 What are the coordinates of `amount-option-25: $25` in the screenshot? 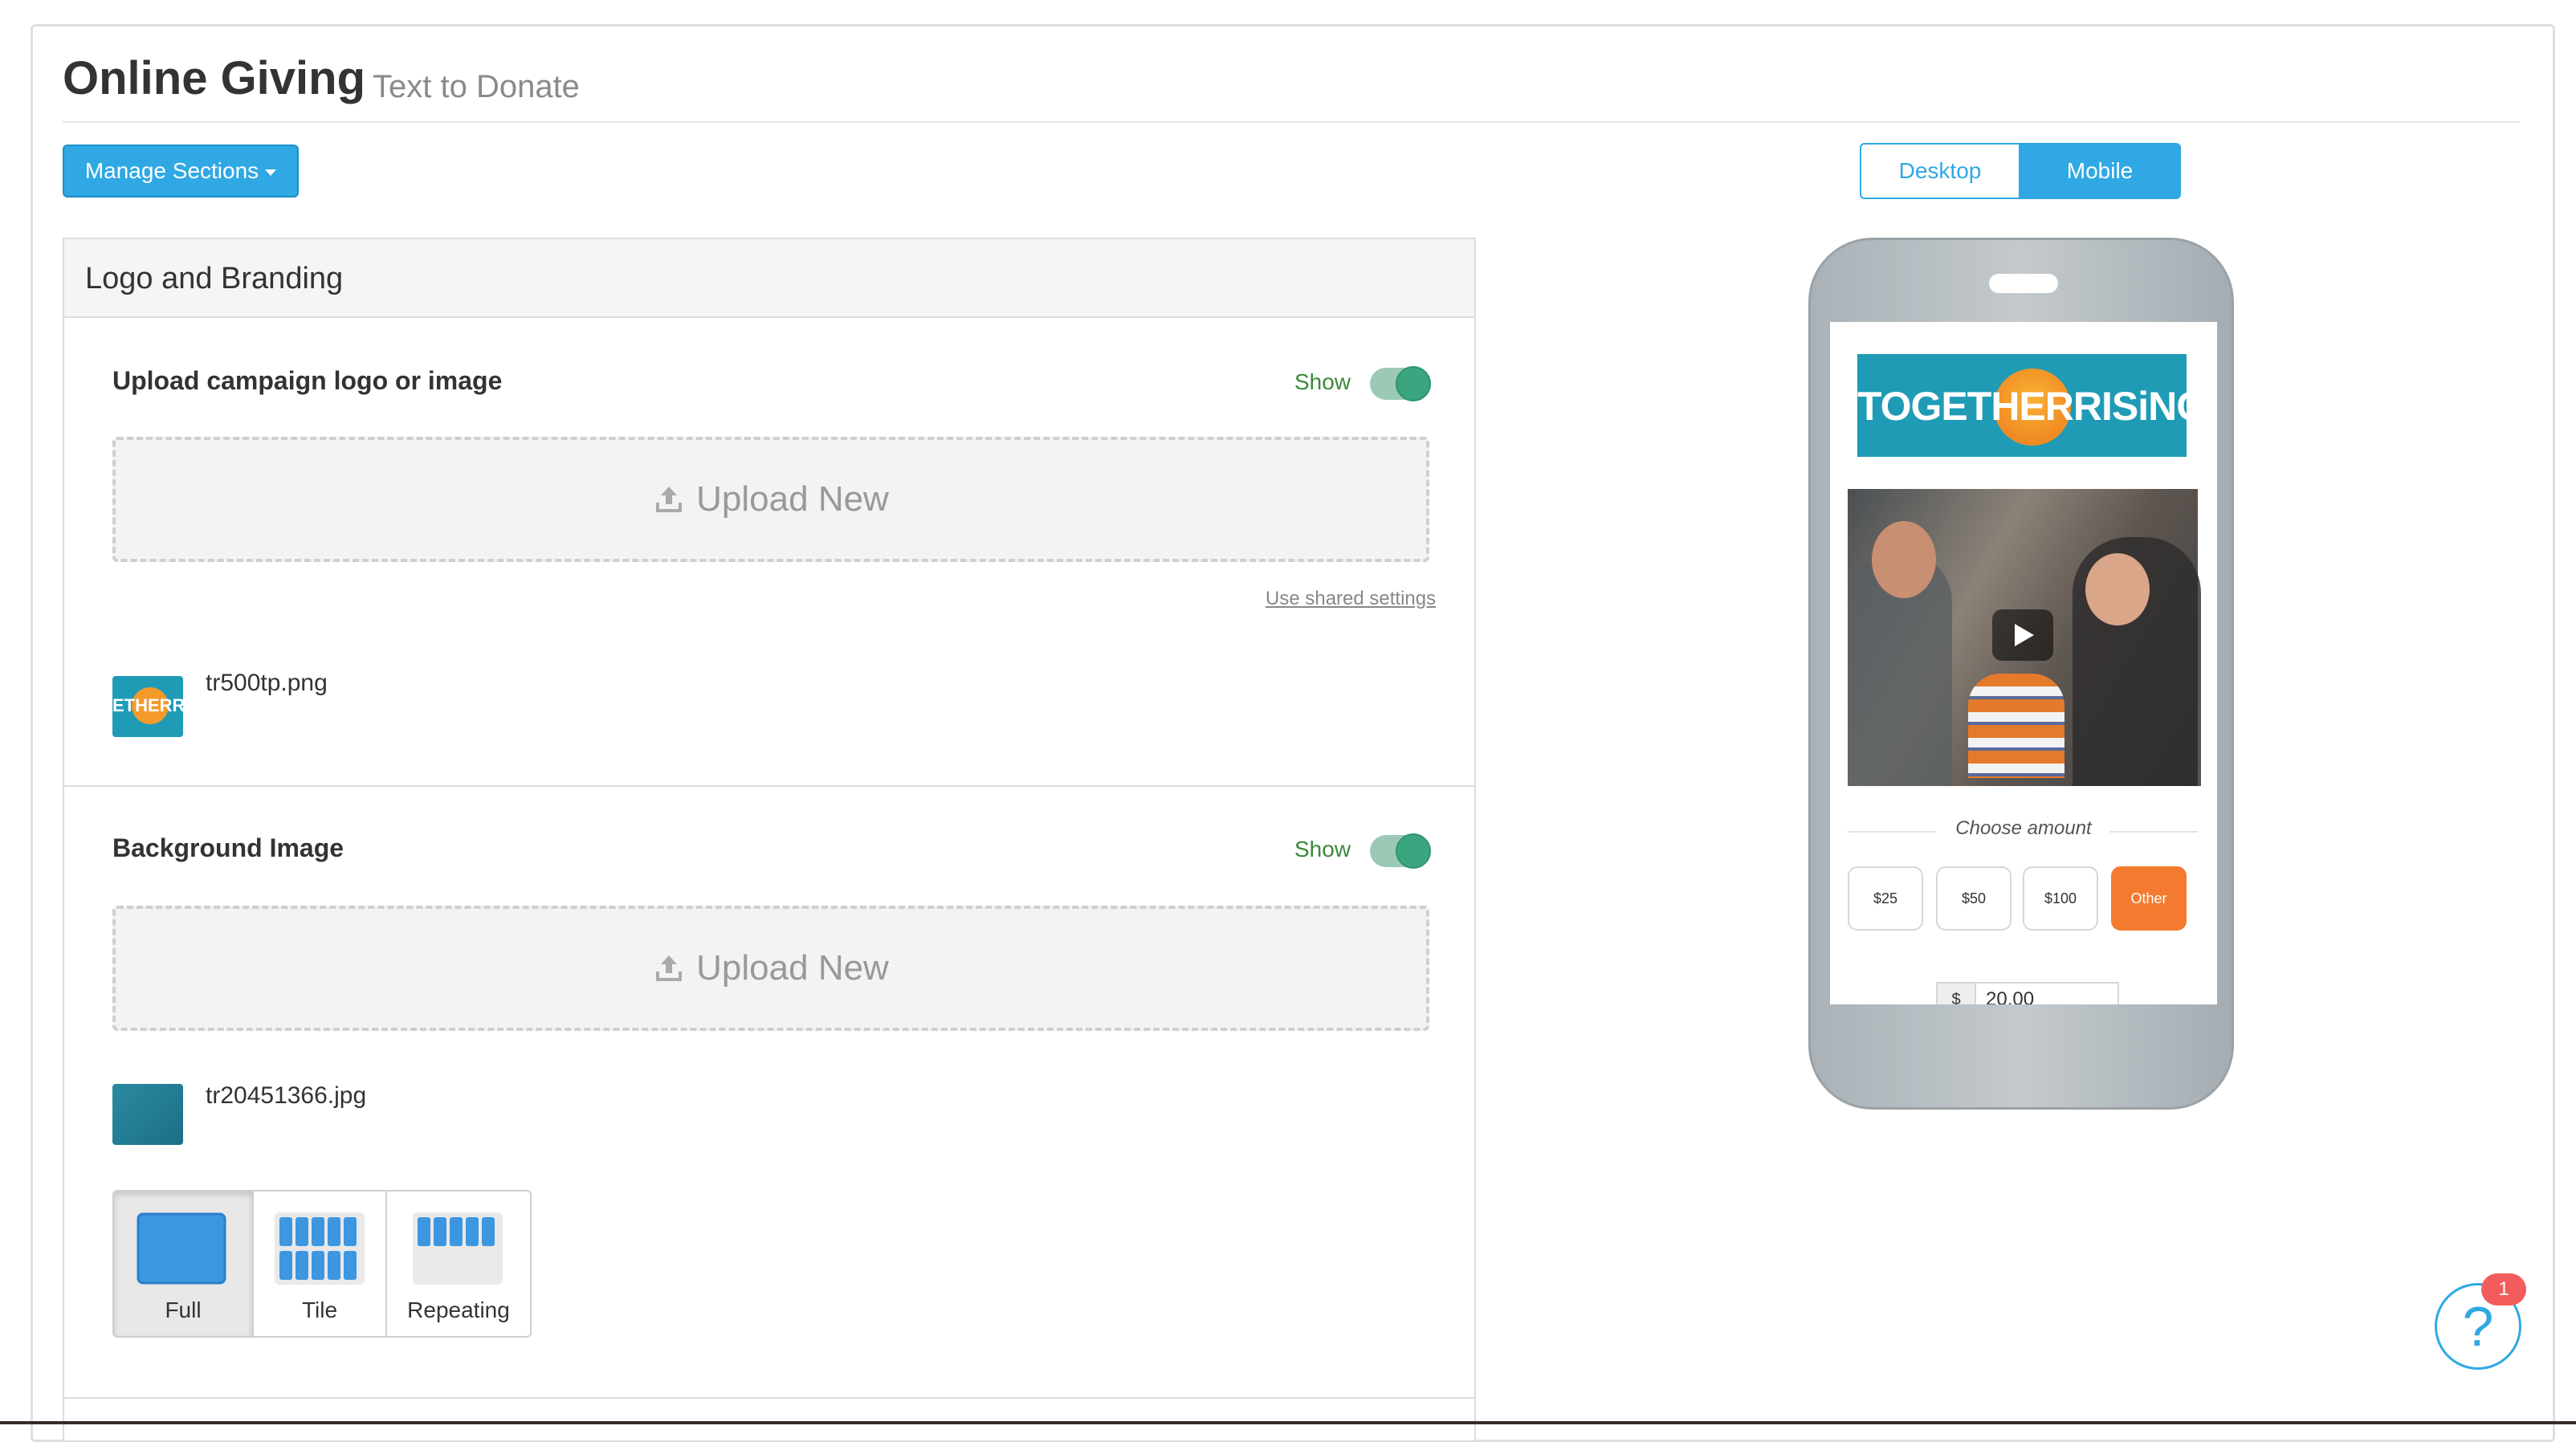 It's located at (1885, 898).